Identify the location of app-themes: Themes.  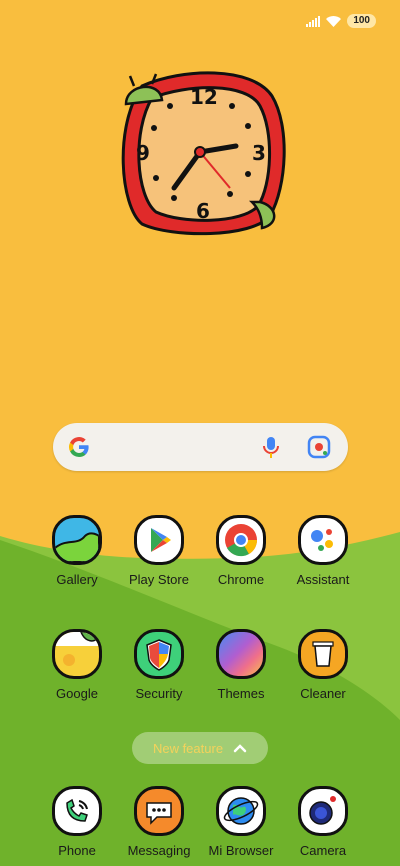
(241, 665).